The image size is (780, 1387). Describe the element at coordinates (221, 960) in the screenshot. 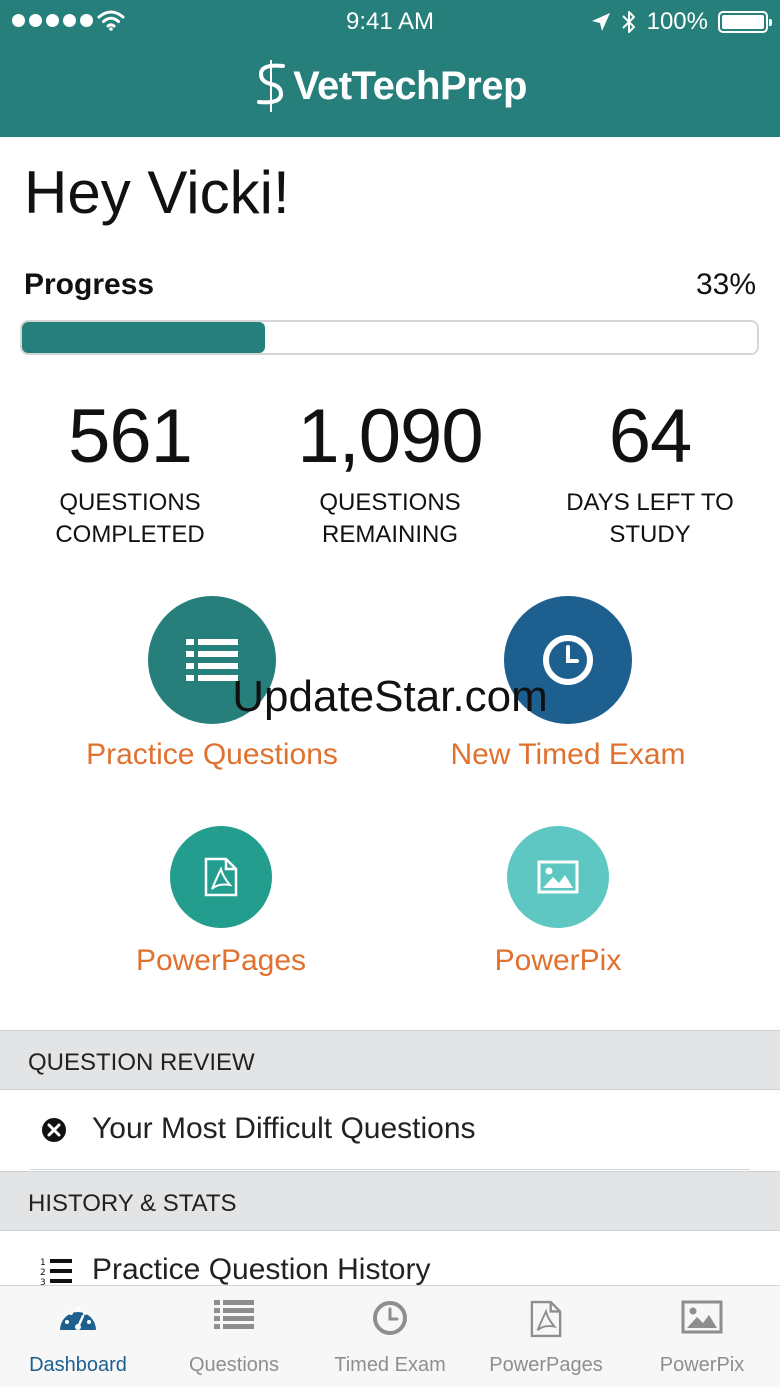

I see `power-pages-label: PowerPages` at that location.